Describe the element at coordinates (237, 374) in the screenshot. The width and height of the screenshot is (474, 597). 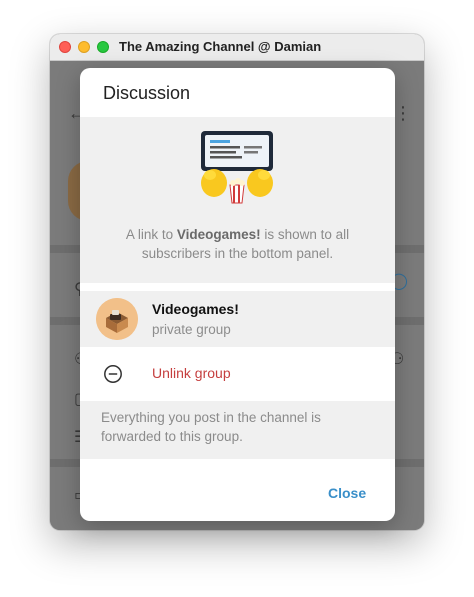
I see `unlink-group-button: Unlink group` at that location.